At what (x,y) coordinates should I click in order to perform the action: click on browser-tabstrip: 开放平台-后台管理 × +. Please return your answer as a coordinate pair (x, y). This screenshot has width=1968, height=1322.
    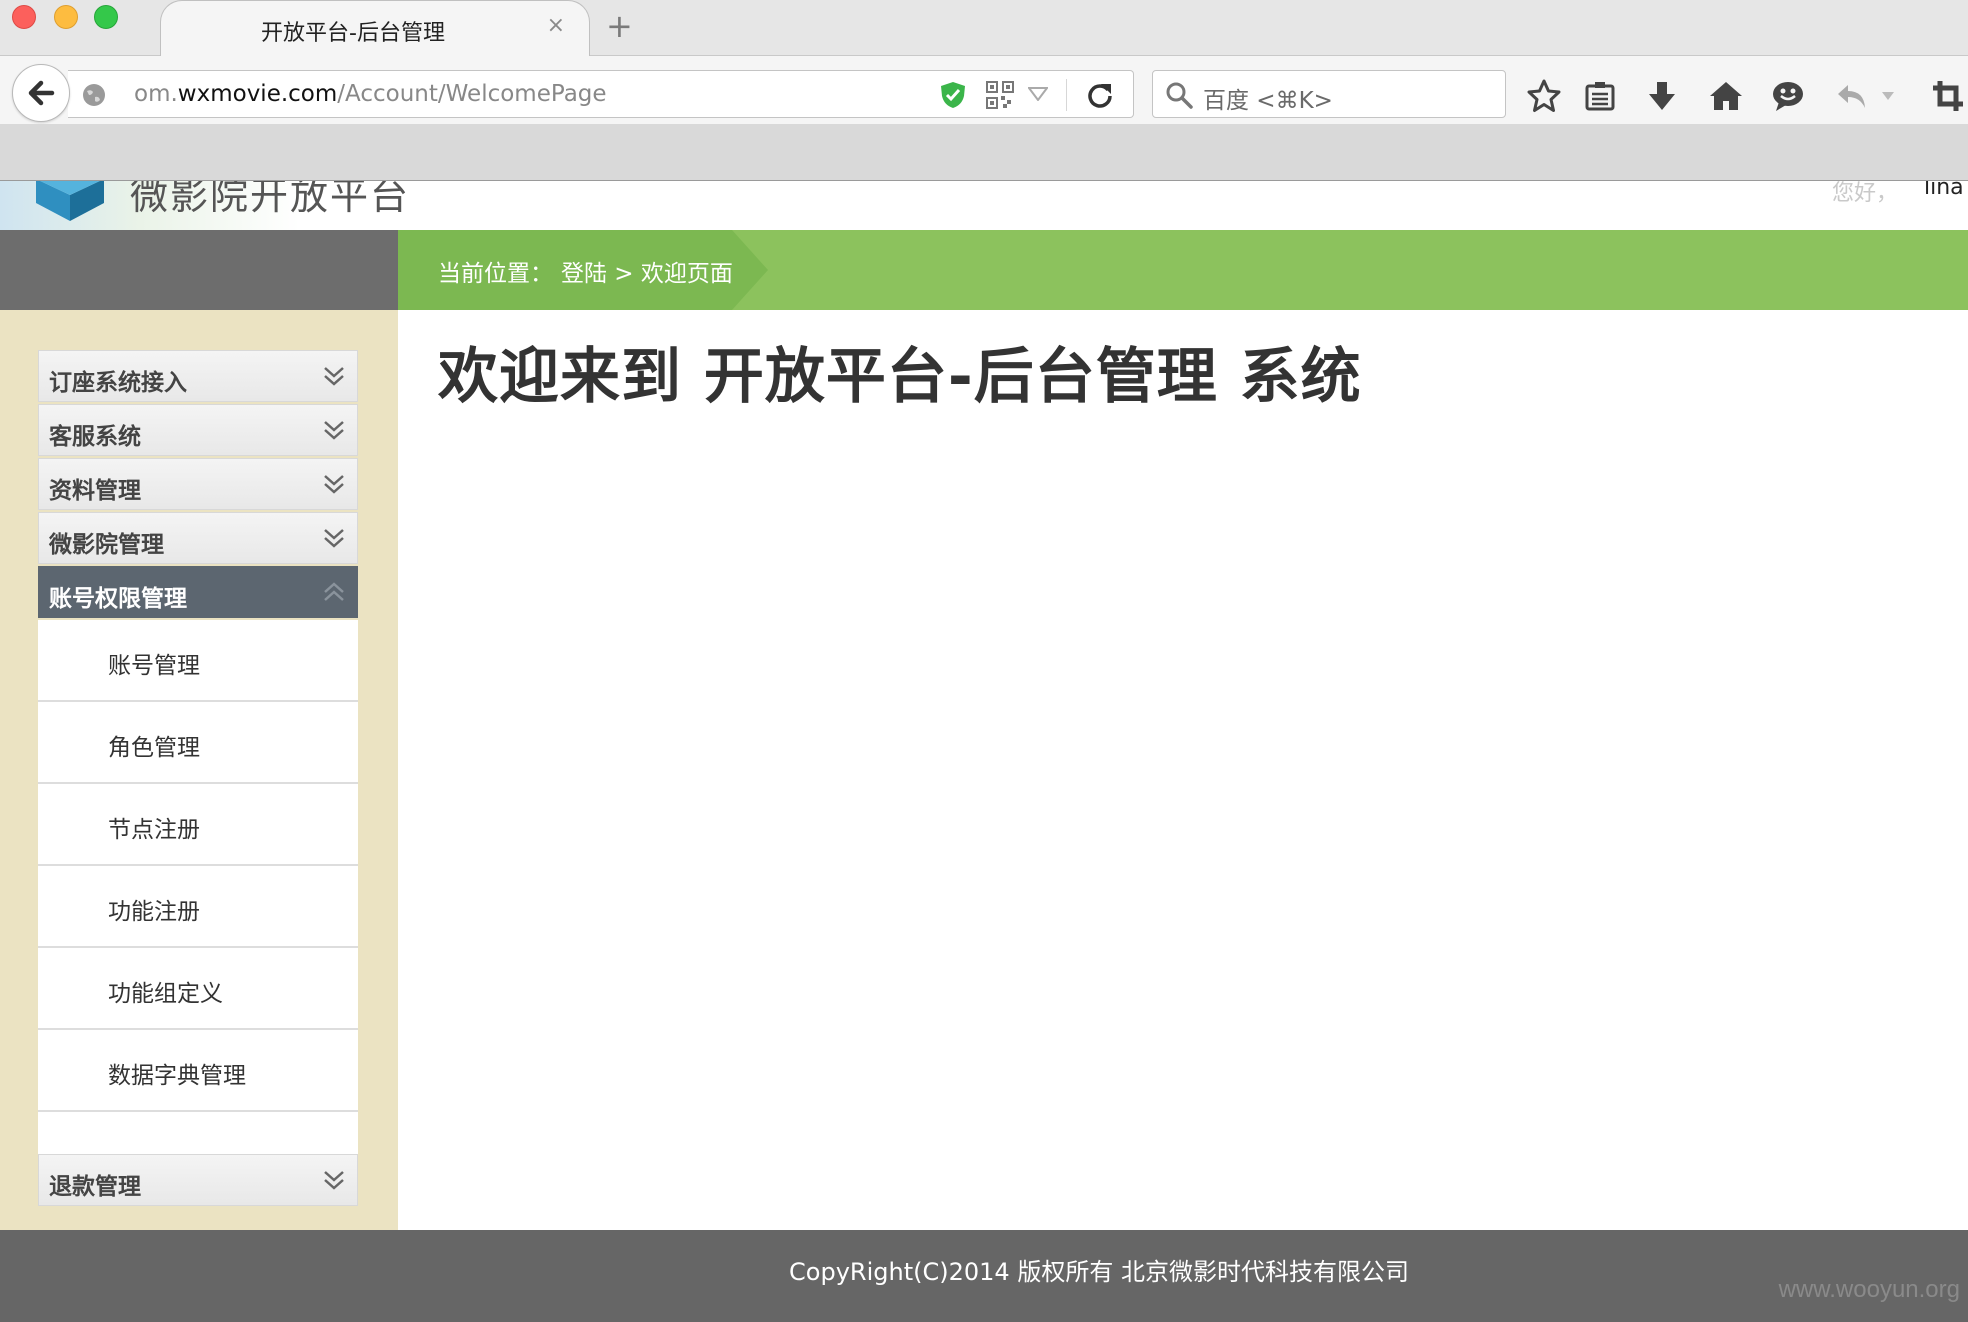
    Looking at the image, I should click on (984, 28).